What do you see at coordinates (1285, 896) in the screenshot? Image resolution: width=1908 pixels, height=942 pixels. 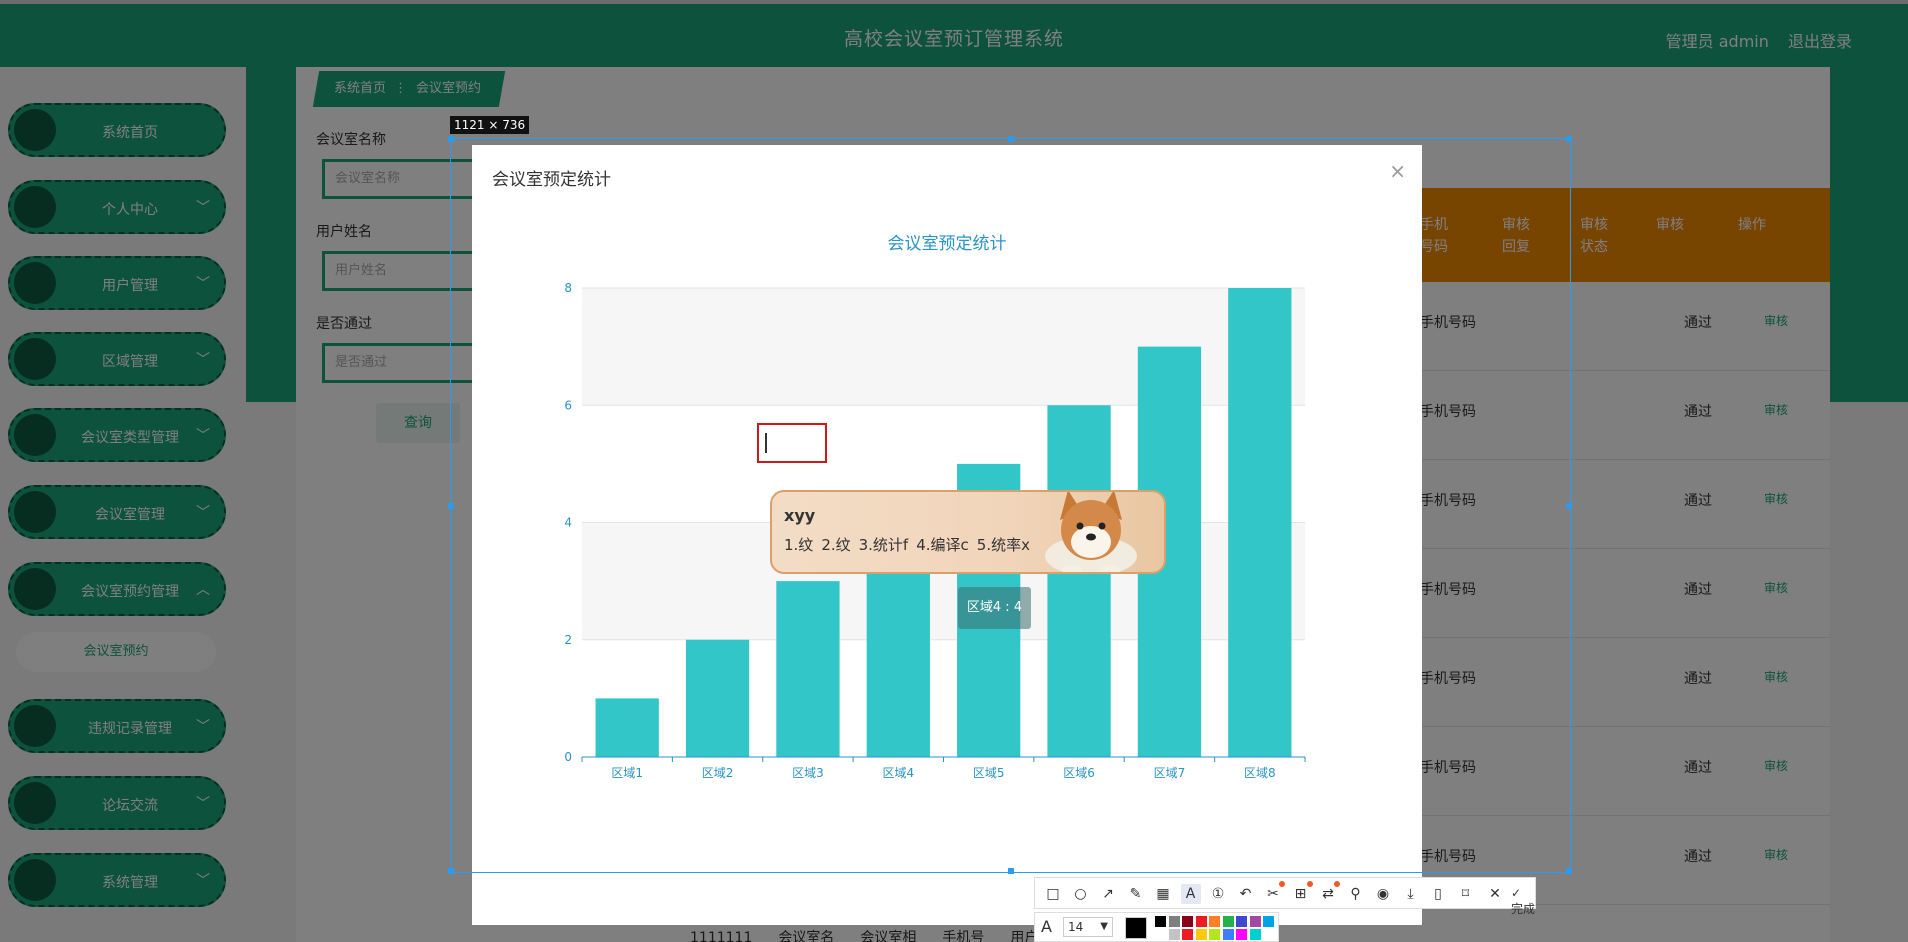 I see `screenshot-toolbar: ✓ 完成 □ ○ ↗ ✎ ▦ A ① ↶ ✂ ⊞ ⇄ ⚲ ◉ ⤓ ▯ ⌑ ✕` at bounding box center [1285, 896].